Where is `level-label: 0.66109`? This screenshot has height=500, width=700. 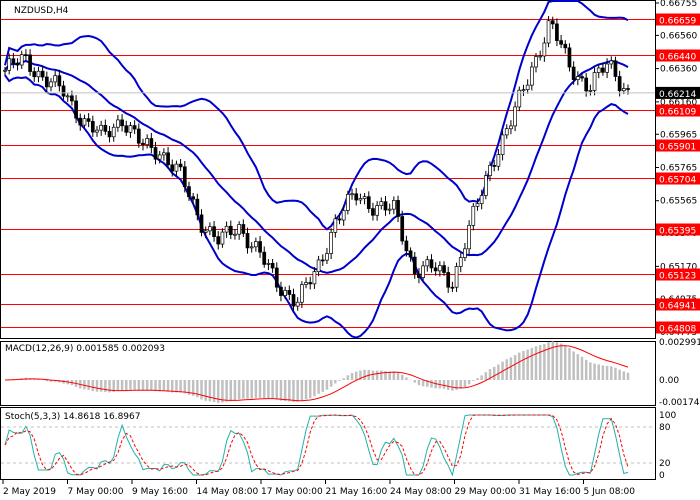 level-label: 0.66109 is located at coordinates (677, 113).